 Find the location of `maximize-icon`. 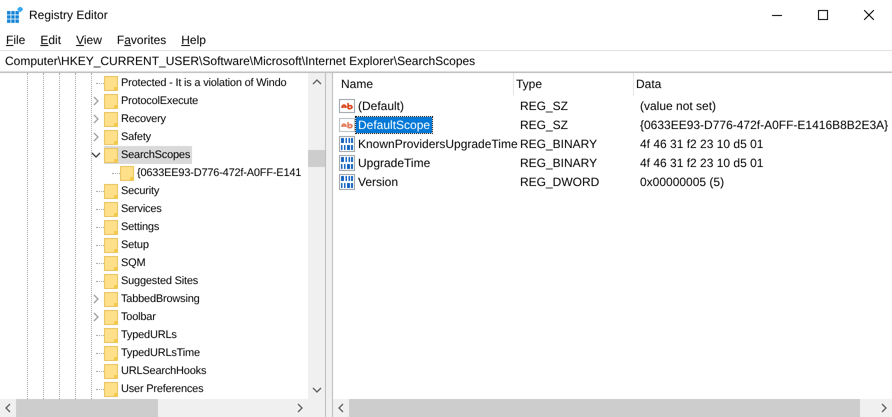

maximize-icon is located at coordinates (823, 15).